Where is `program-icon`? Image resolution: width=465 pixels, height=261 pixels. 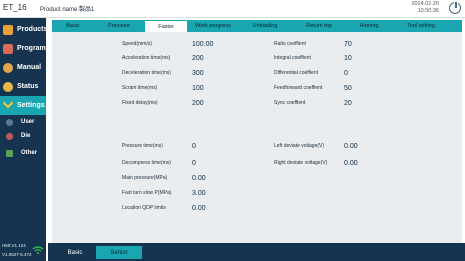
program-icon is located at coordinates (8, 48).